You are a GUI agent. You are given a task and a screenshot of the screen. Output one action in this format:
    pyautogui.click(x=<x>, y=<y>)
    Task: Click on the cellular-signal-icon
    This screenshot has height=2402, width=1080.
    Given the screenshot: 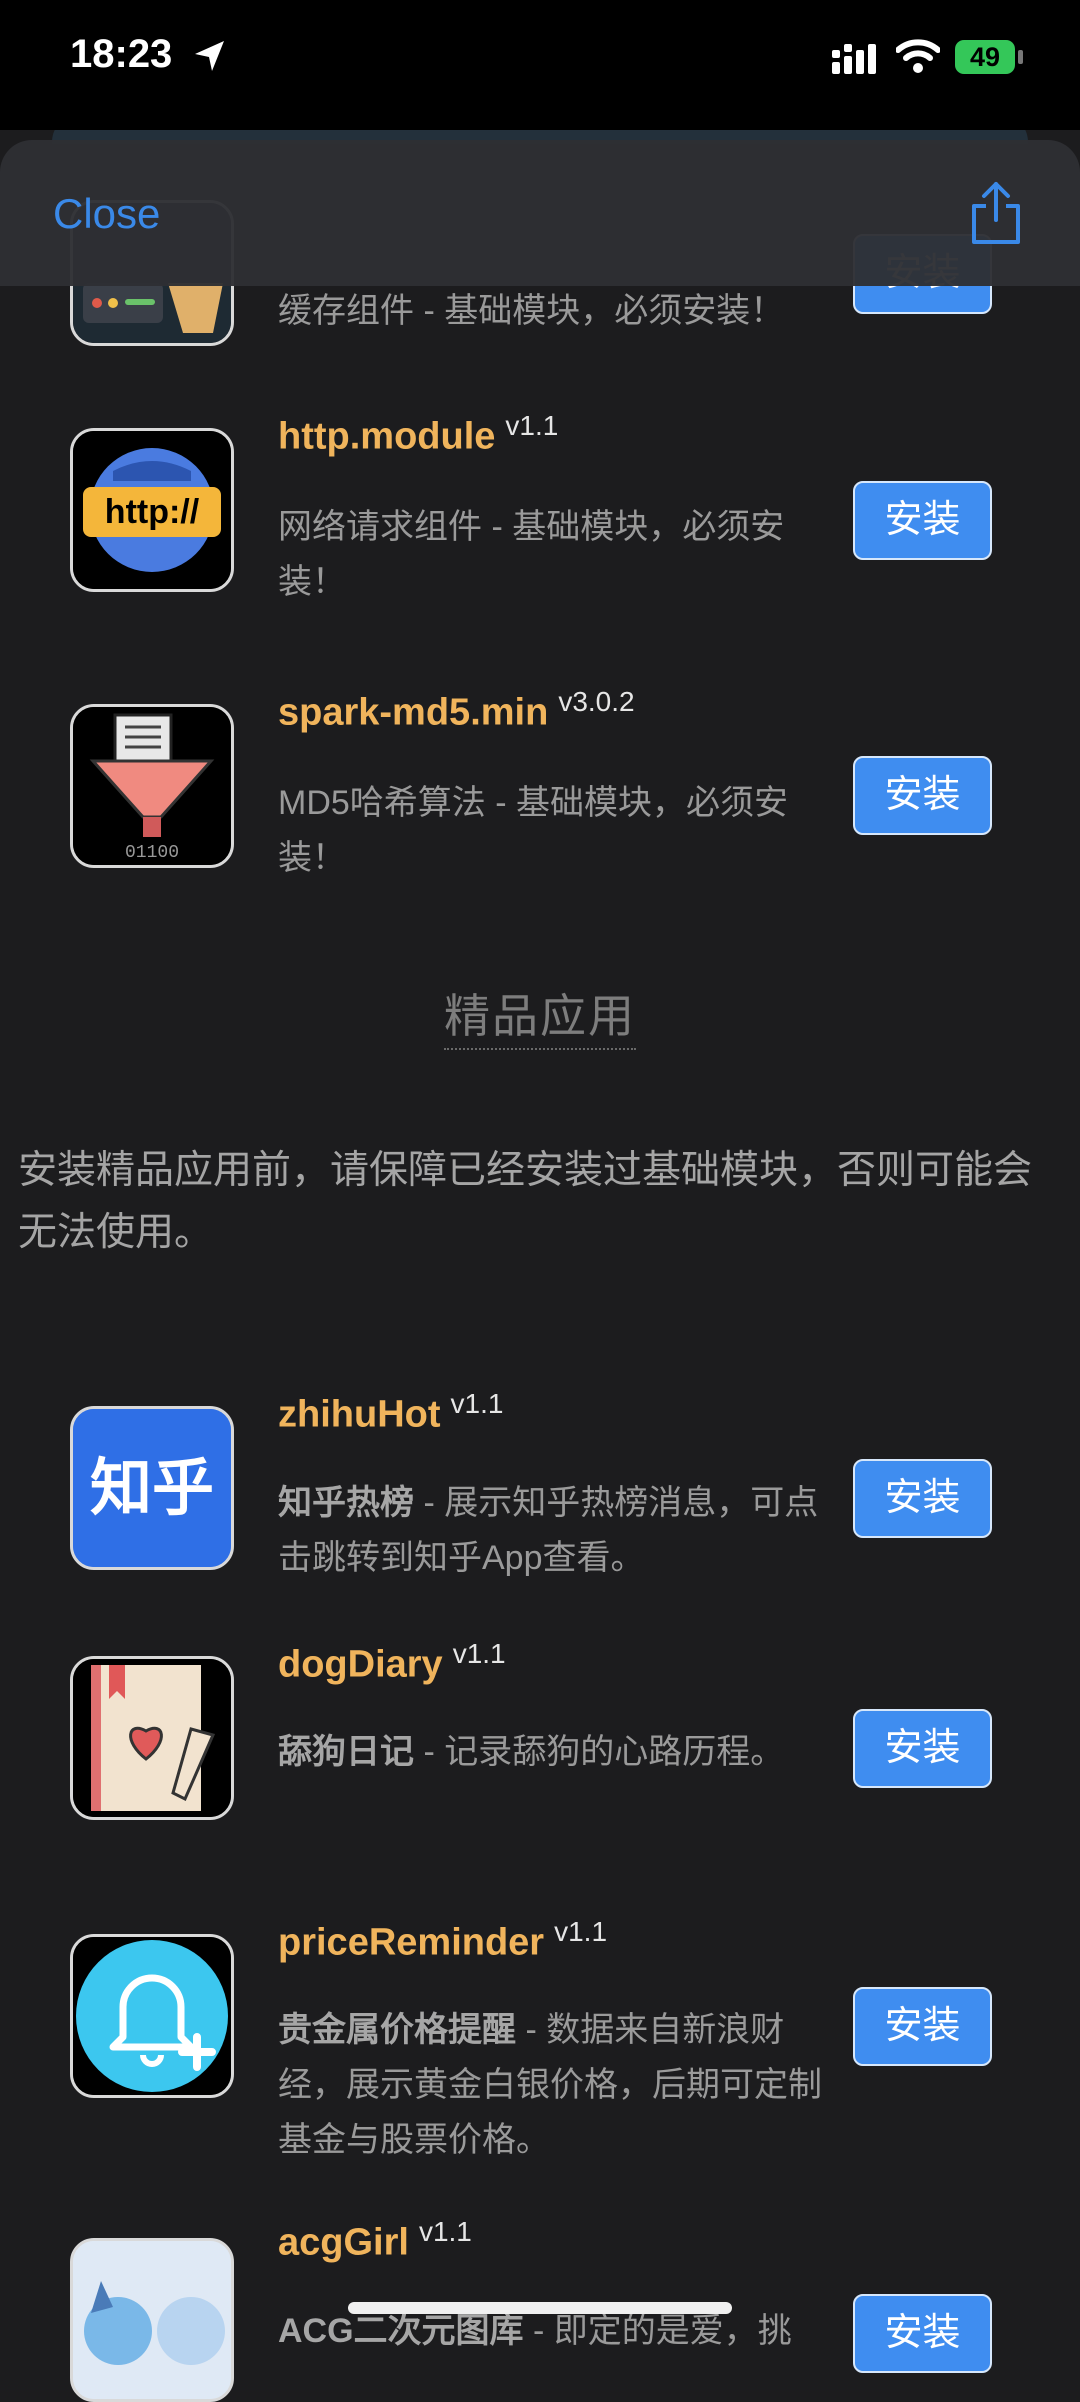 What is the action you would take?
    pyautogui.click(x=855, y=61)
    